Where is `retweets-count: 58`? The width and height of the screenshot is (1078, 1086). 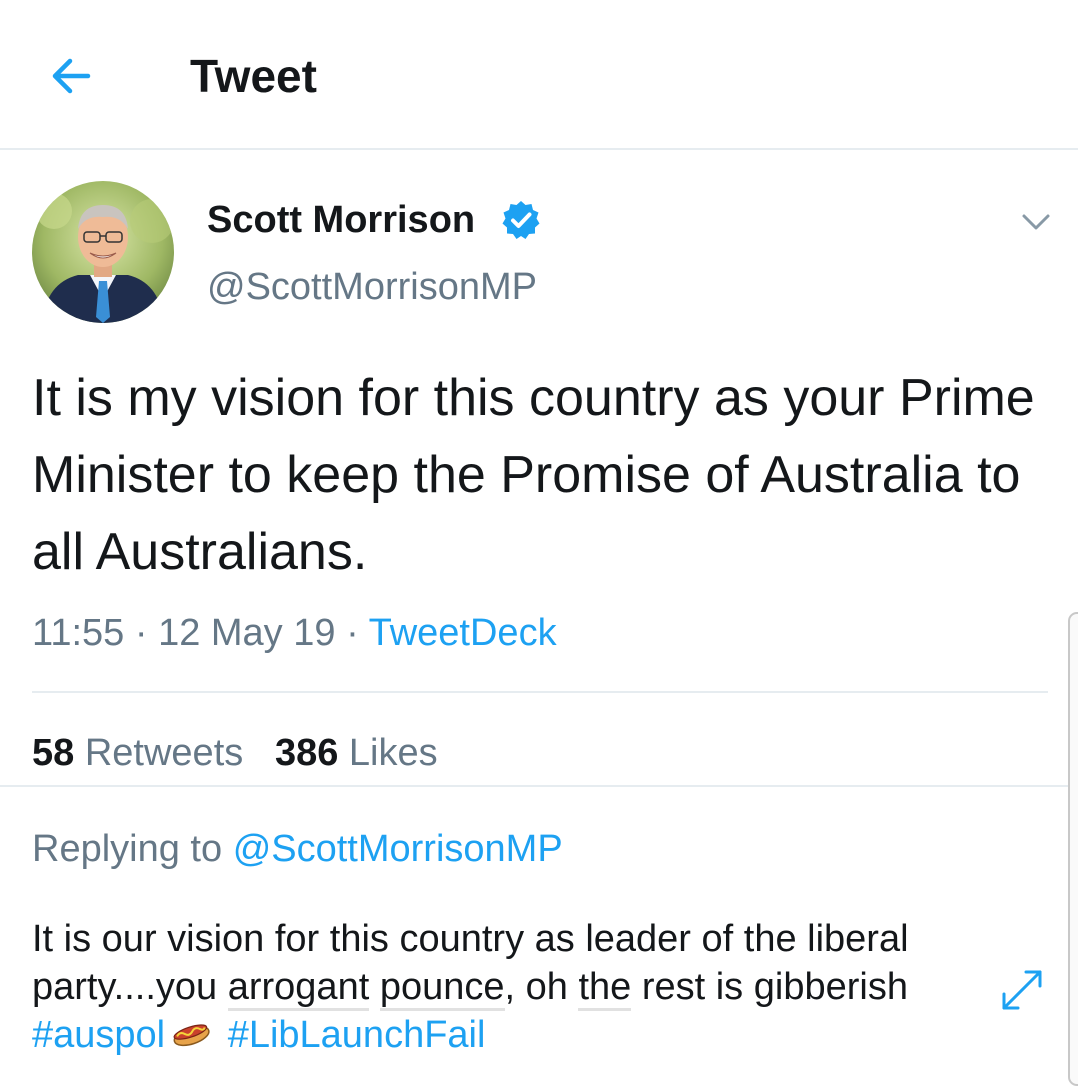 retweets-count: 58 is located at coordinates (53, 753).